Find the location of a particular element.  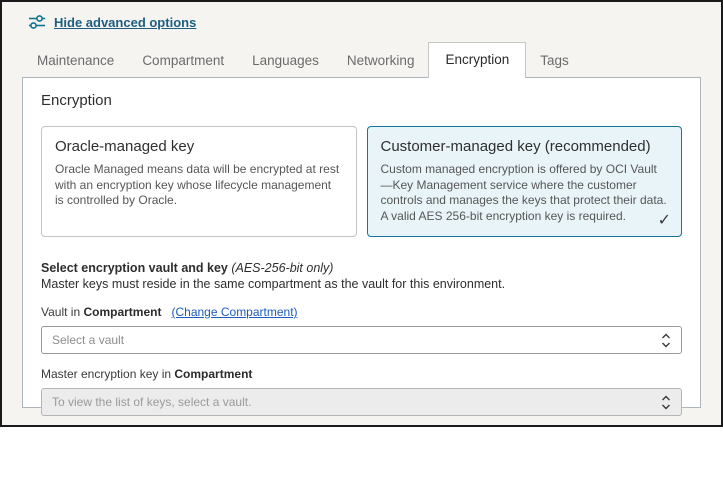

tab-languages: Languages is located at coordinates (285, 61).